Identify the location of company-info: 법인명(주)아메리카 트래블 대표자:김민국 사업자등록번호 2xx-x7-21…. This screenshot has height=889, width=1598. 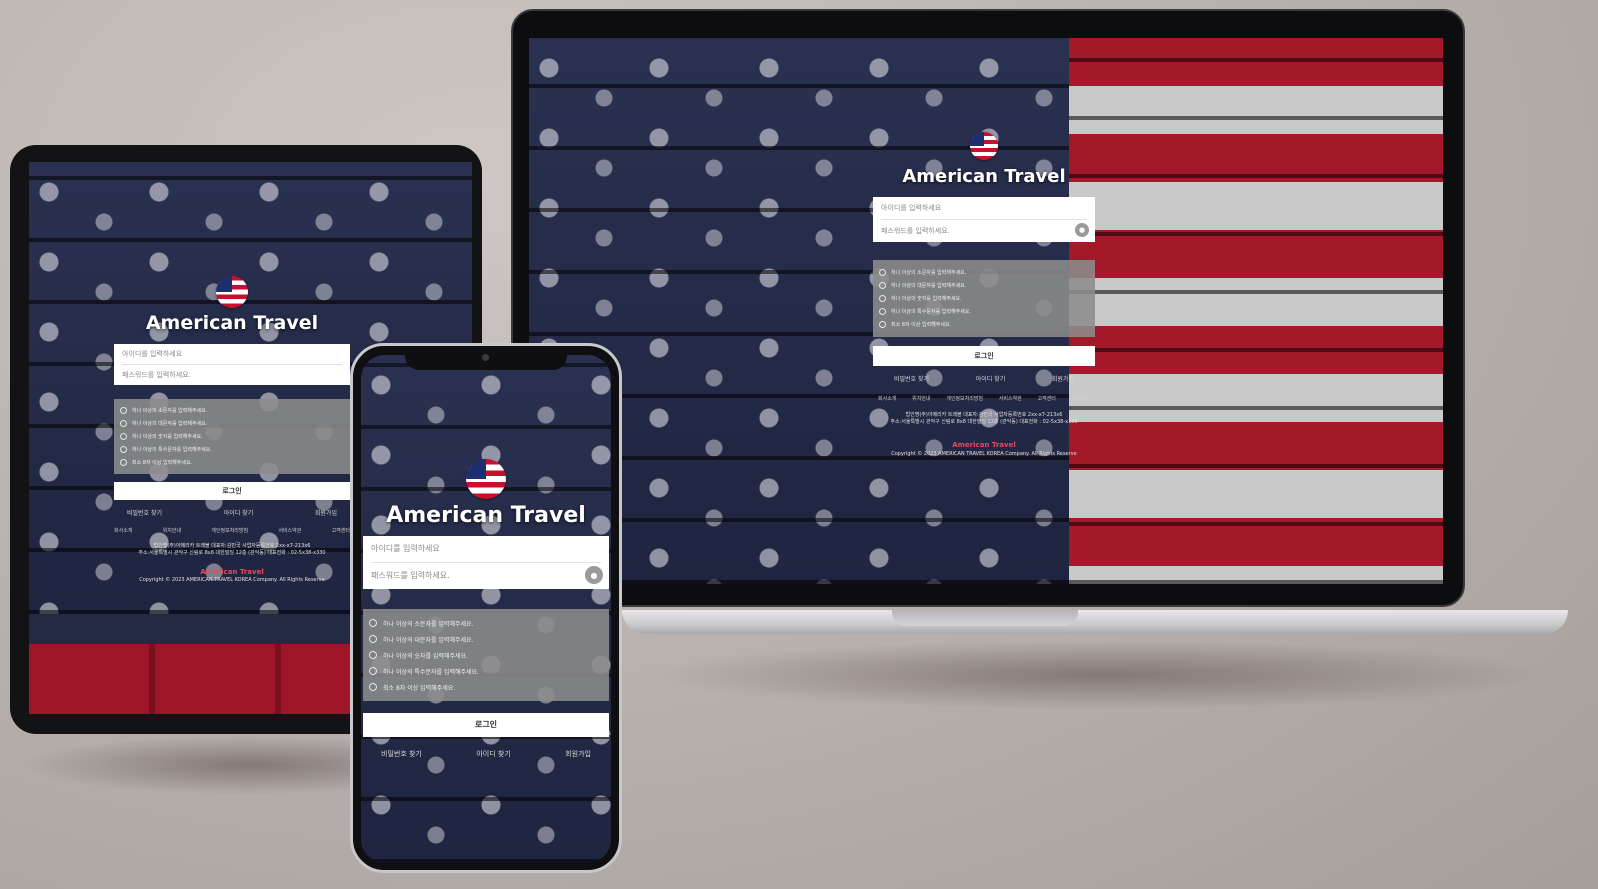
(231, 550).